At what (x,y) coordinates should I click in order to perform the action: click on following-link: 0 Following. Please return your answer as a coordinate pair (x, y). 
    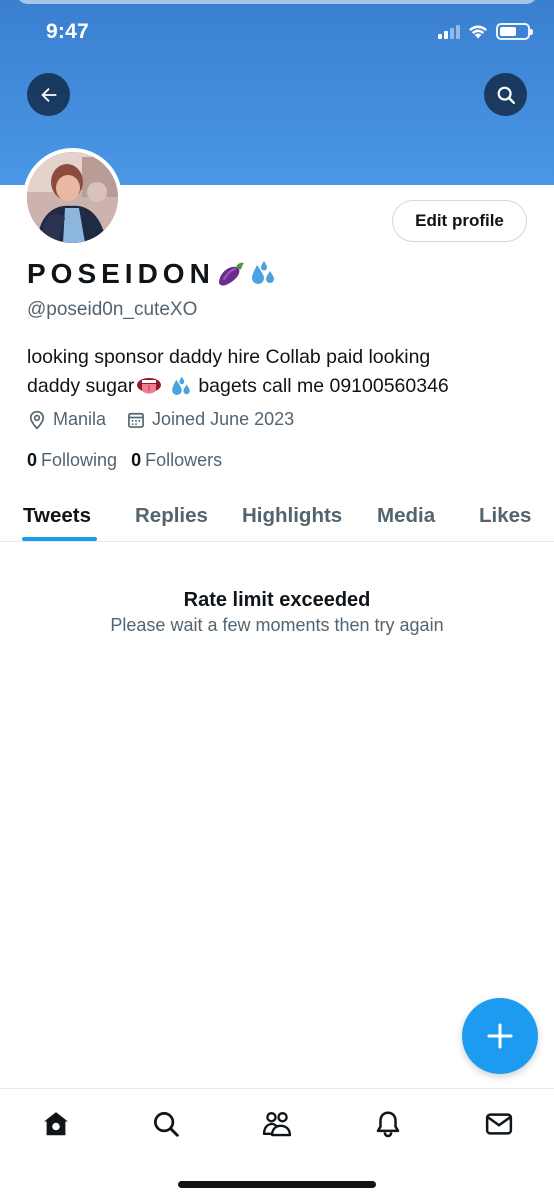
    Looking at the image, I should click on (72, 460).